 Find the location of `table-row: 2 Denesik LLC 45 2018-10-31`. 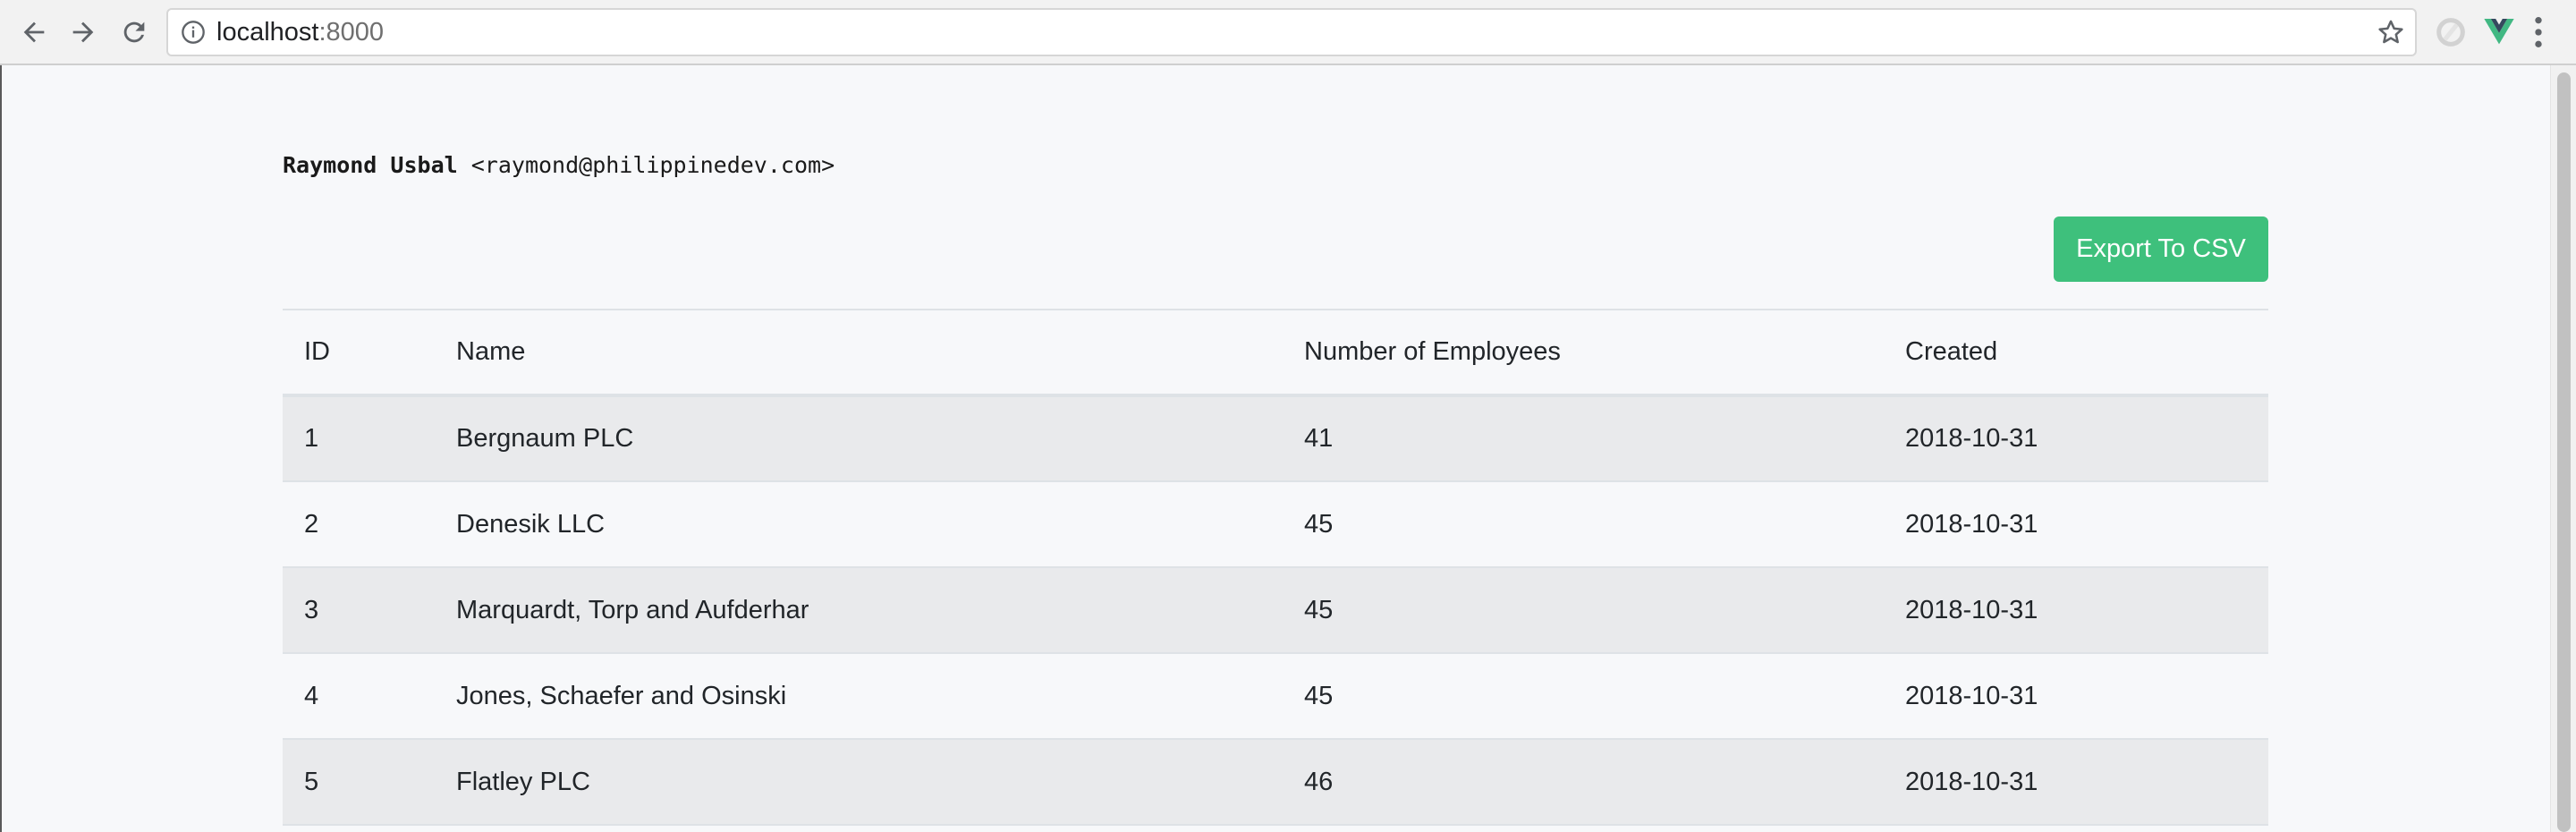

table-row: 2 Denesik LLC 45 2018-10-31 is located at coordinates (1275, 524).